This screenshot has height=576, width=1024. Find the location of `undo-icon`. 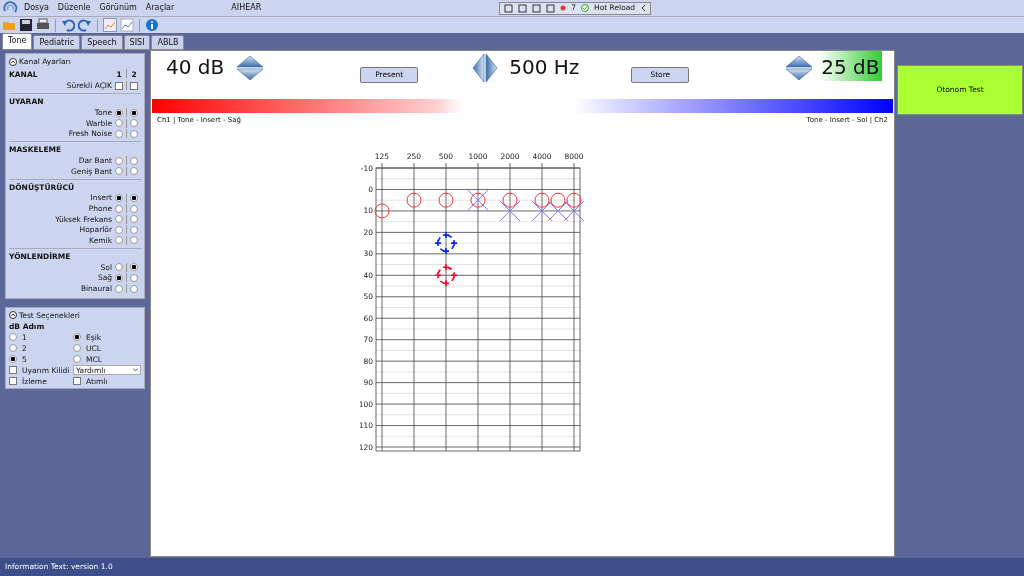

undo-icon is located at coordinates (68, 25).